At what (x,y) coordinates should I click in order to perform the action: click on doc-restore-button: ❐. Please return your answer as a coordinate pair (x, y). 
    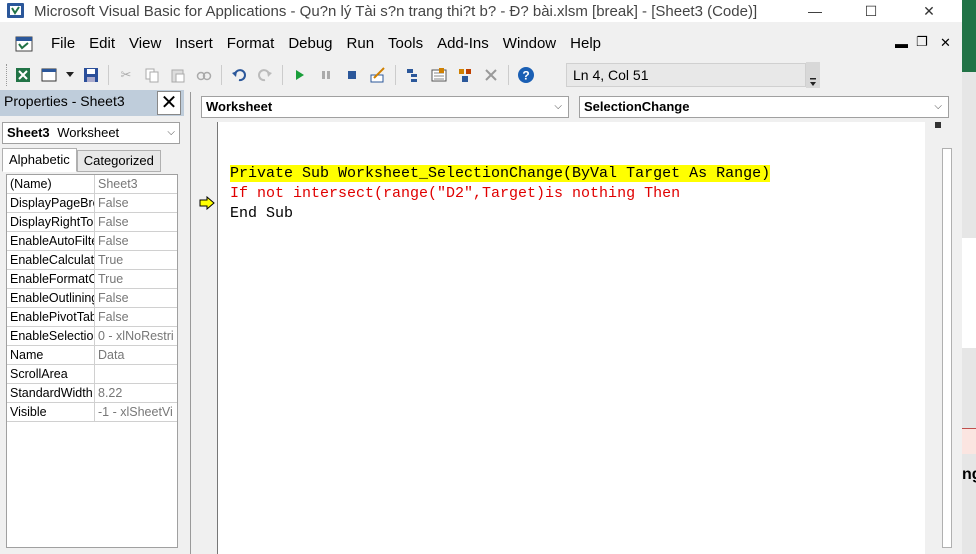
    Looking at the image, I should click on (922, 42).